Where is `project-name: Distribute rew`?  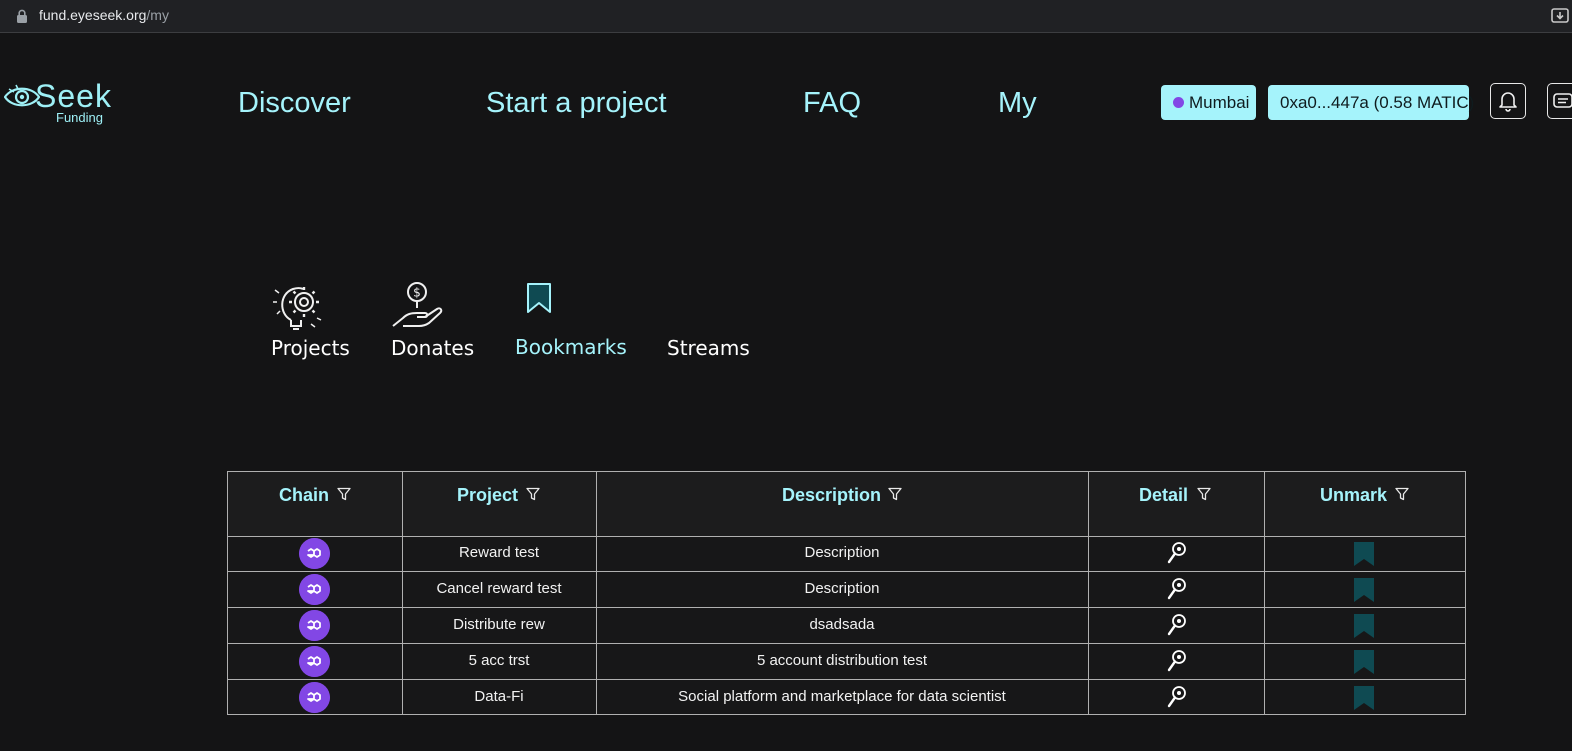
project-name: Distribute rew is located at coordinates (499, 624).